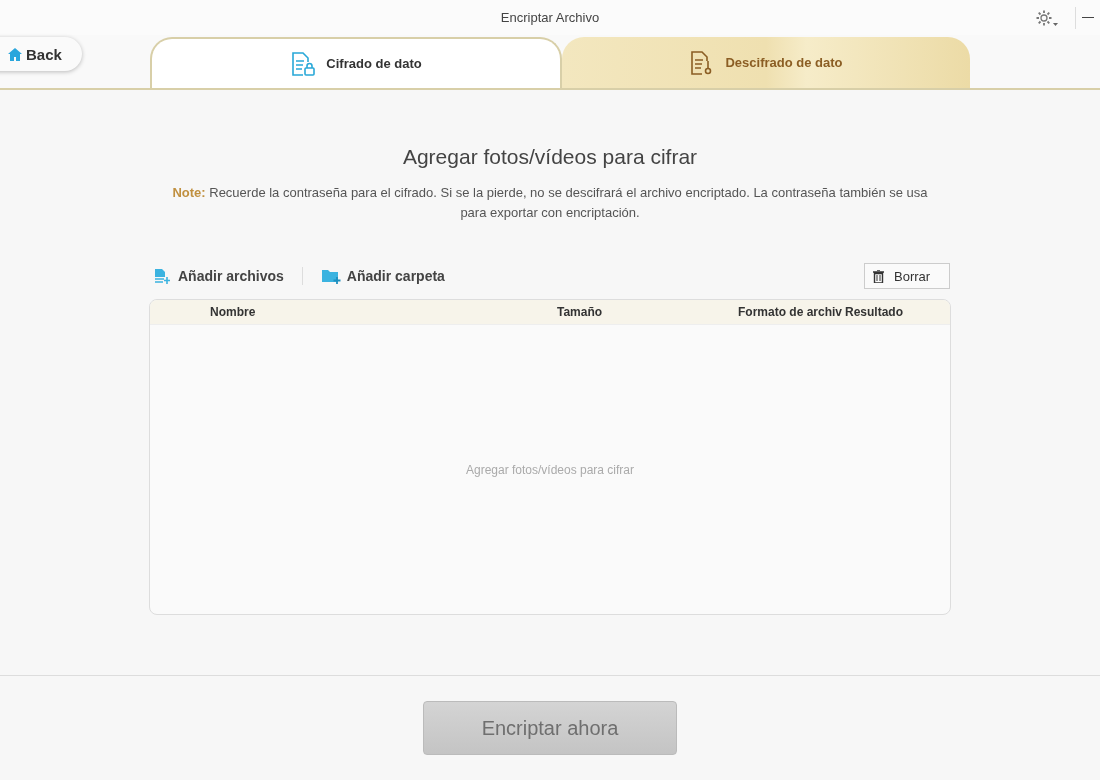 This screenshot has height=780, width=1100. Describe the element at coordinates (874, 312) in the screenshot. I see `column-header: Resultado` at that location.